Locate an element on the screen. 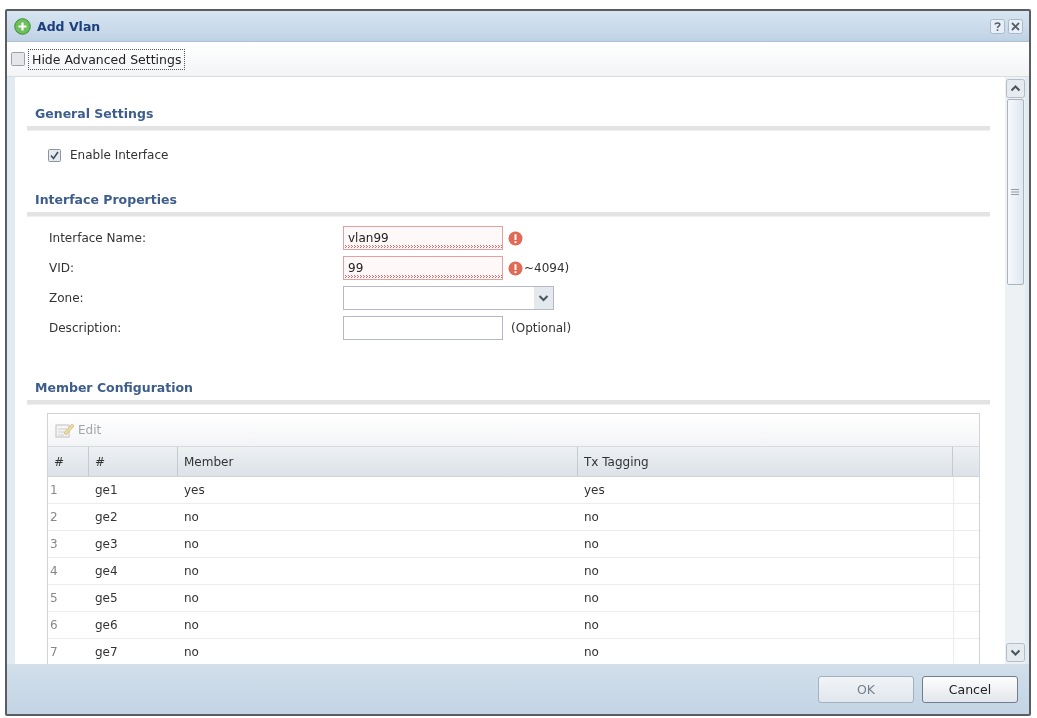 This screenshot has height=718, width=1037. grip-icon is located at coordinates (1015, 192).